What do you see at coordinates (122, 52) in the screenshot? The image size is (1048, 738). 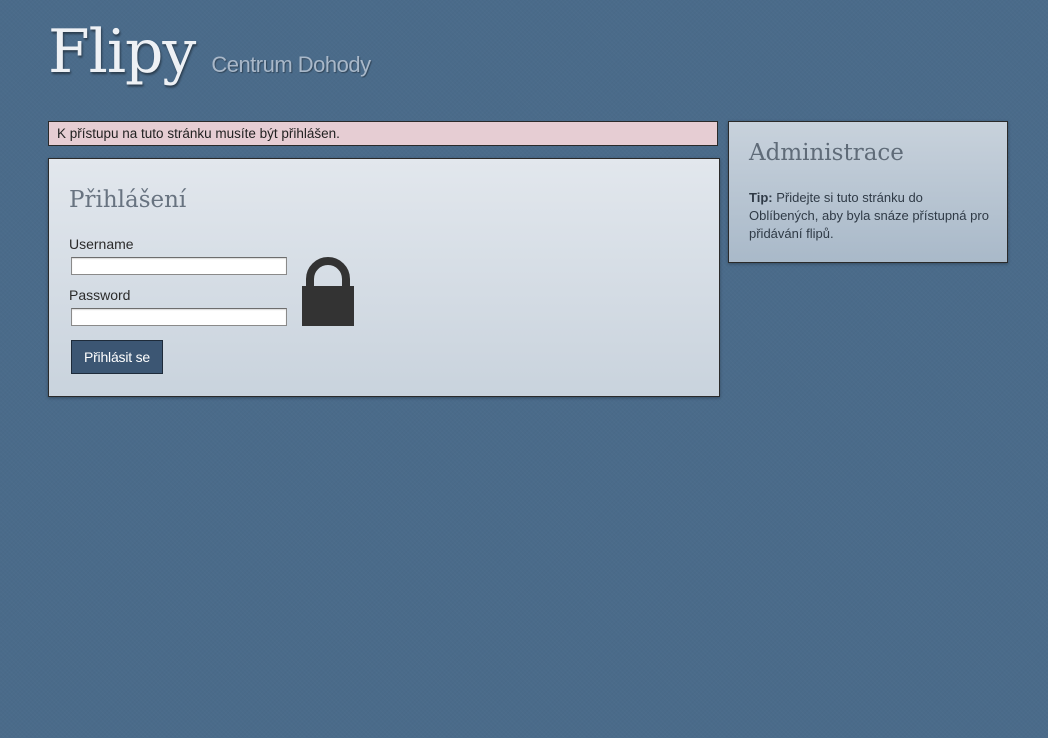 I see `site-title: Flipy` at bounding box center [122, 52].